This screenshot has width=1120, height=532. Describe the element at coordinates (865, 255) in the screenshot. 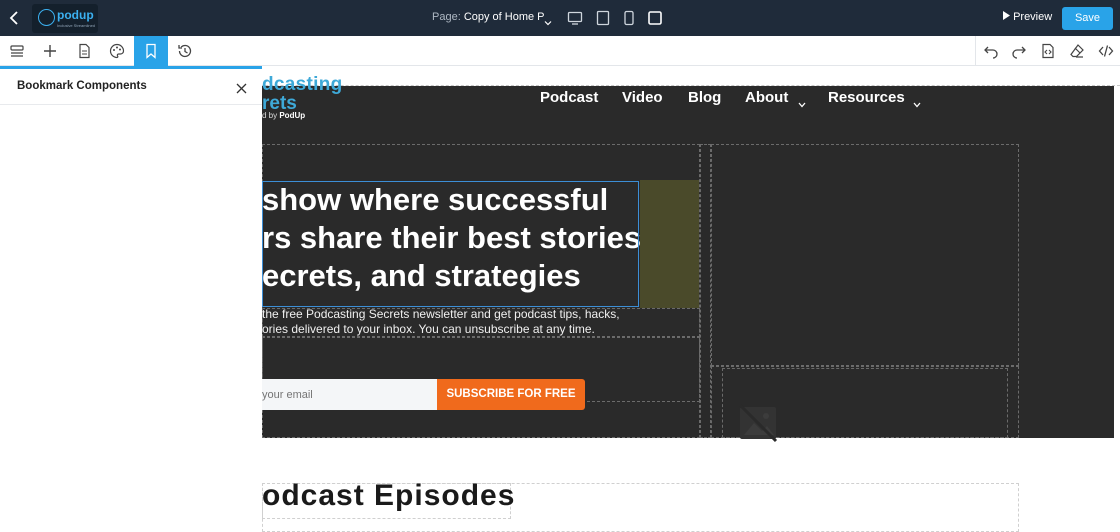

I see `hero-right-column-guide` at that location.